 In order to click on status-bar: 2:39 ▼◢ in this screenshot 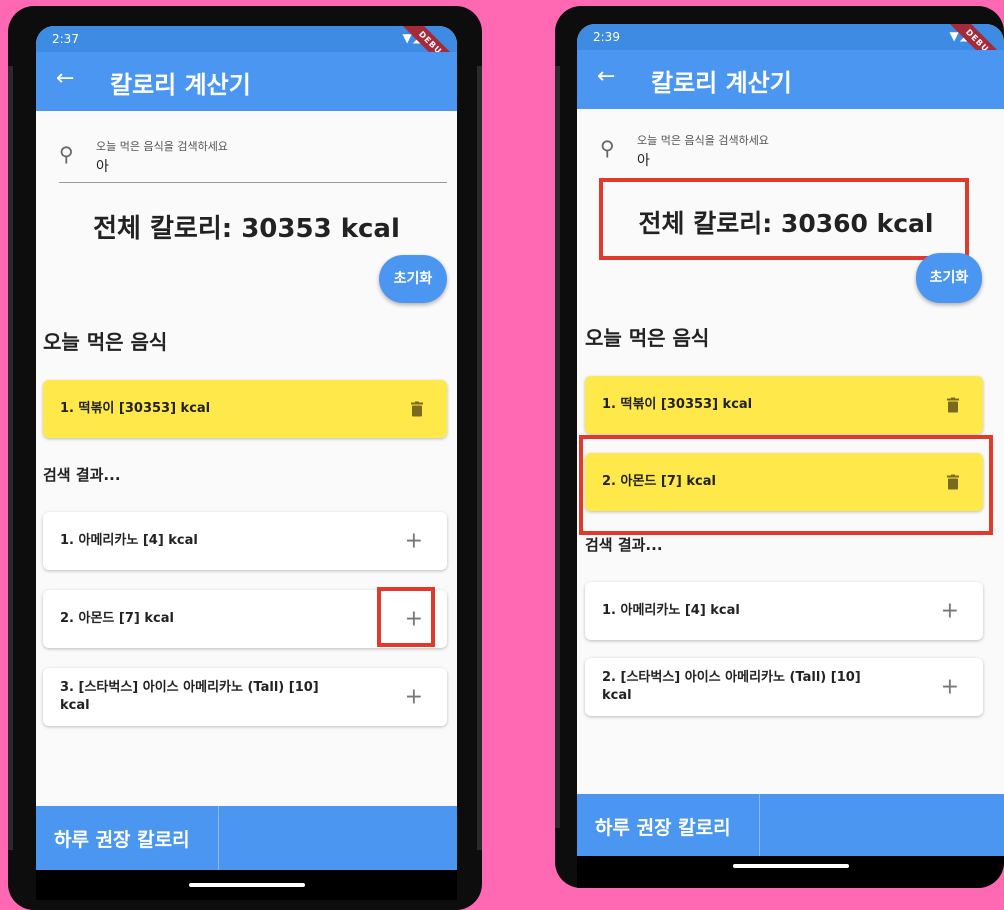, I will do `click(790, 37)`.